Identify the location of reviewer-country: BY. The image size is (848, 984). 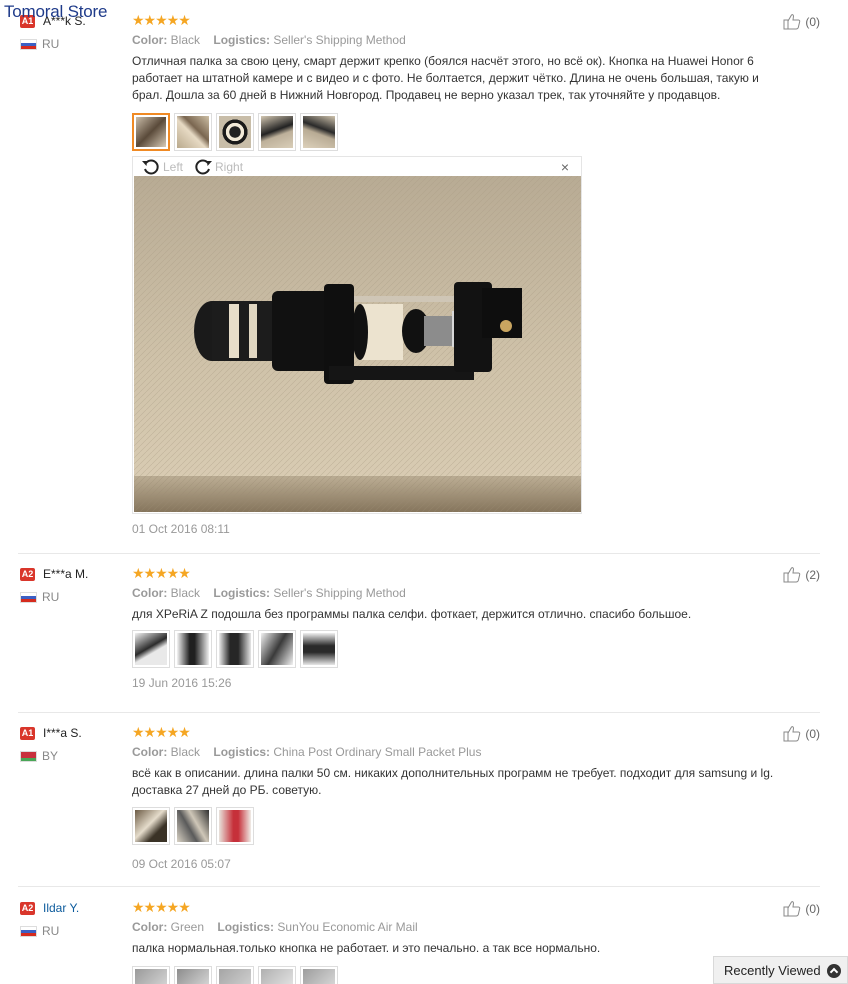
(50, 756).